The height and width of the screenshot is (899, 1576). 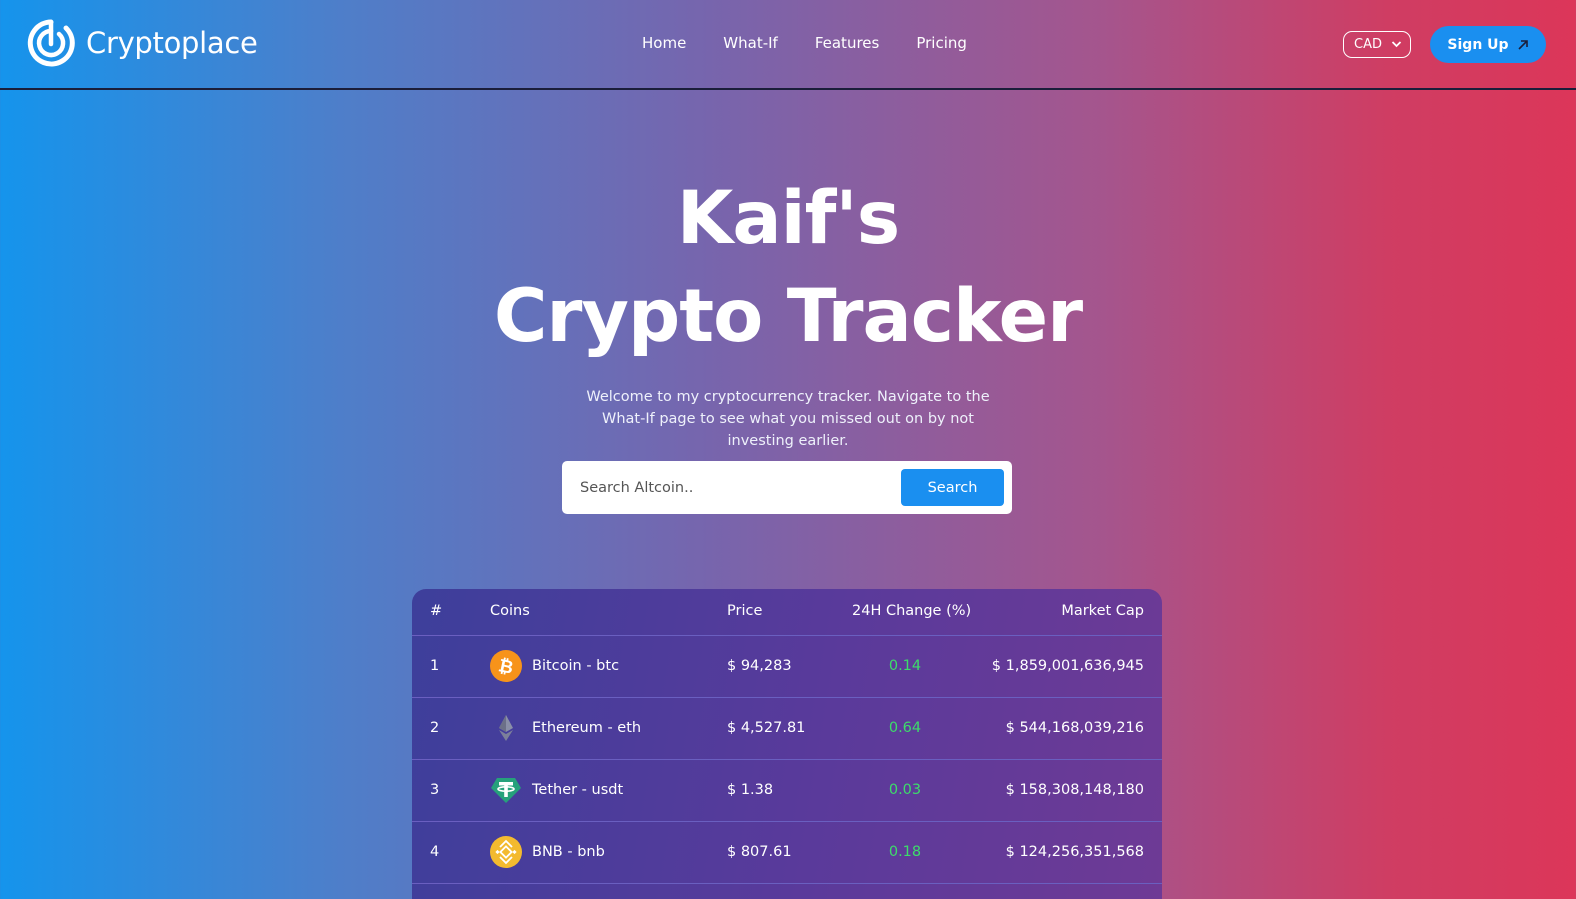 What do you see at coordinates (435, 666) in the screenshot?
I see `row-rank: 1` at bounding box center [435, 666].